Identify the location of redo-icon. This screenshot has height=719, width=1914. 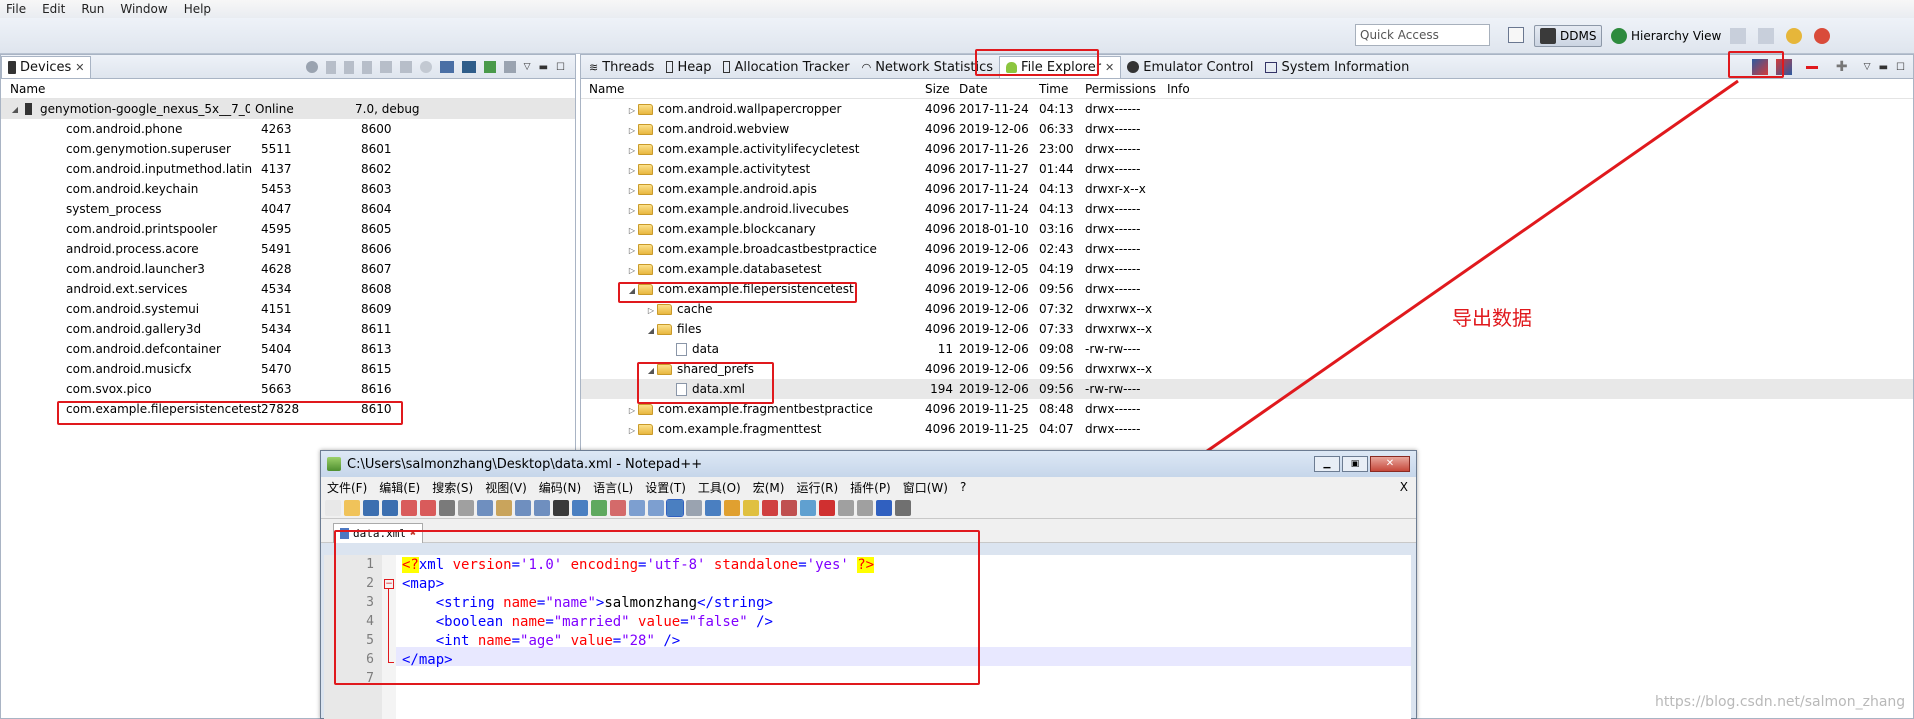
(542, 507).